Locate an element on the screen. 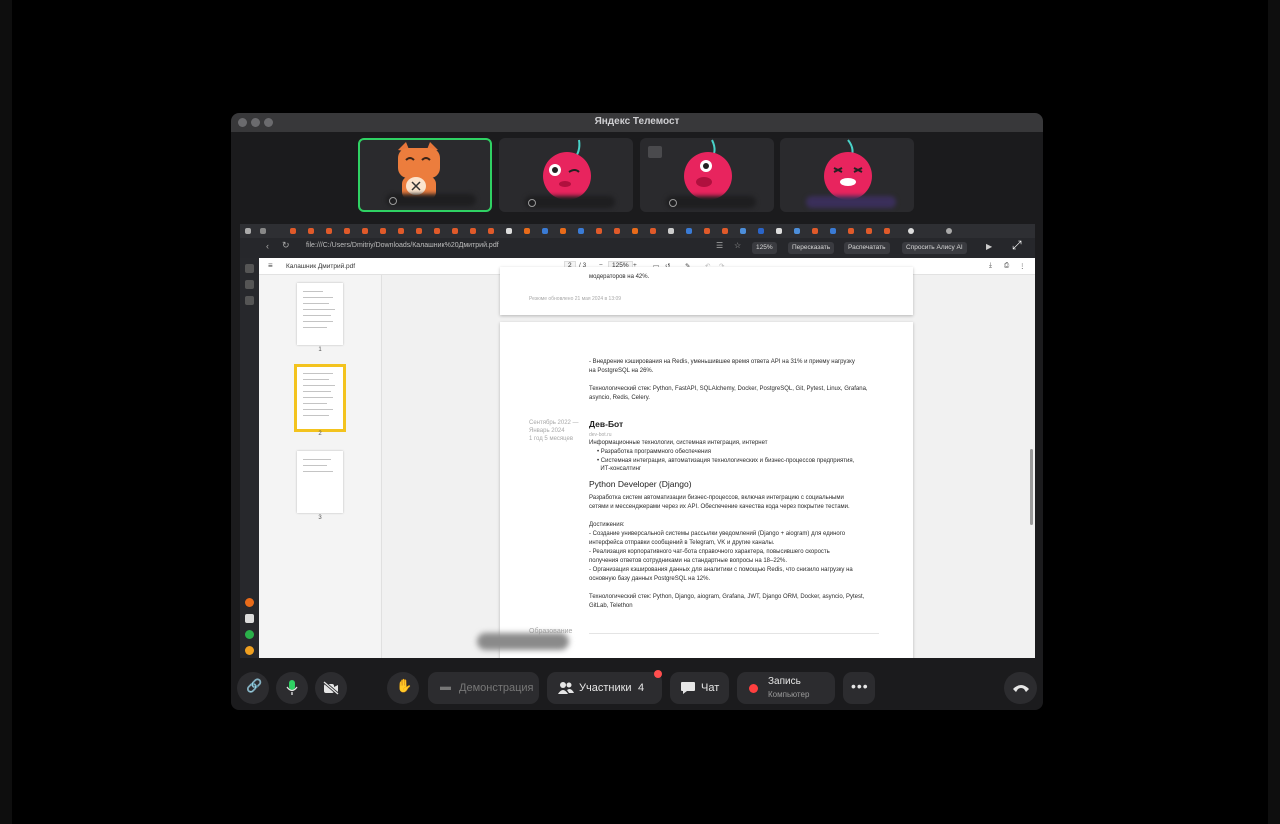 Image resolution: width=1280 pixels, height=824 pixels. copy-link-button: 🔗 is located at coordinates (253, 688).